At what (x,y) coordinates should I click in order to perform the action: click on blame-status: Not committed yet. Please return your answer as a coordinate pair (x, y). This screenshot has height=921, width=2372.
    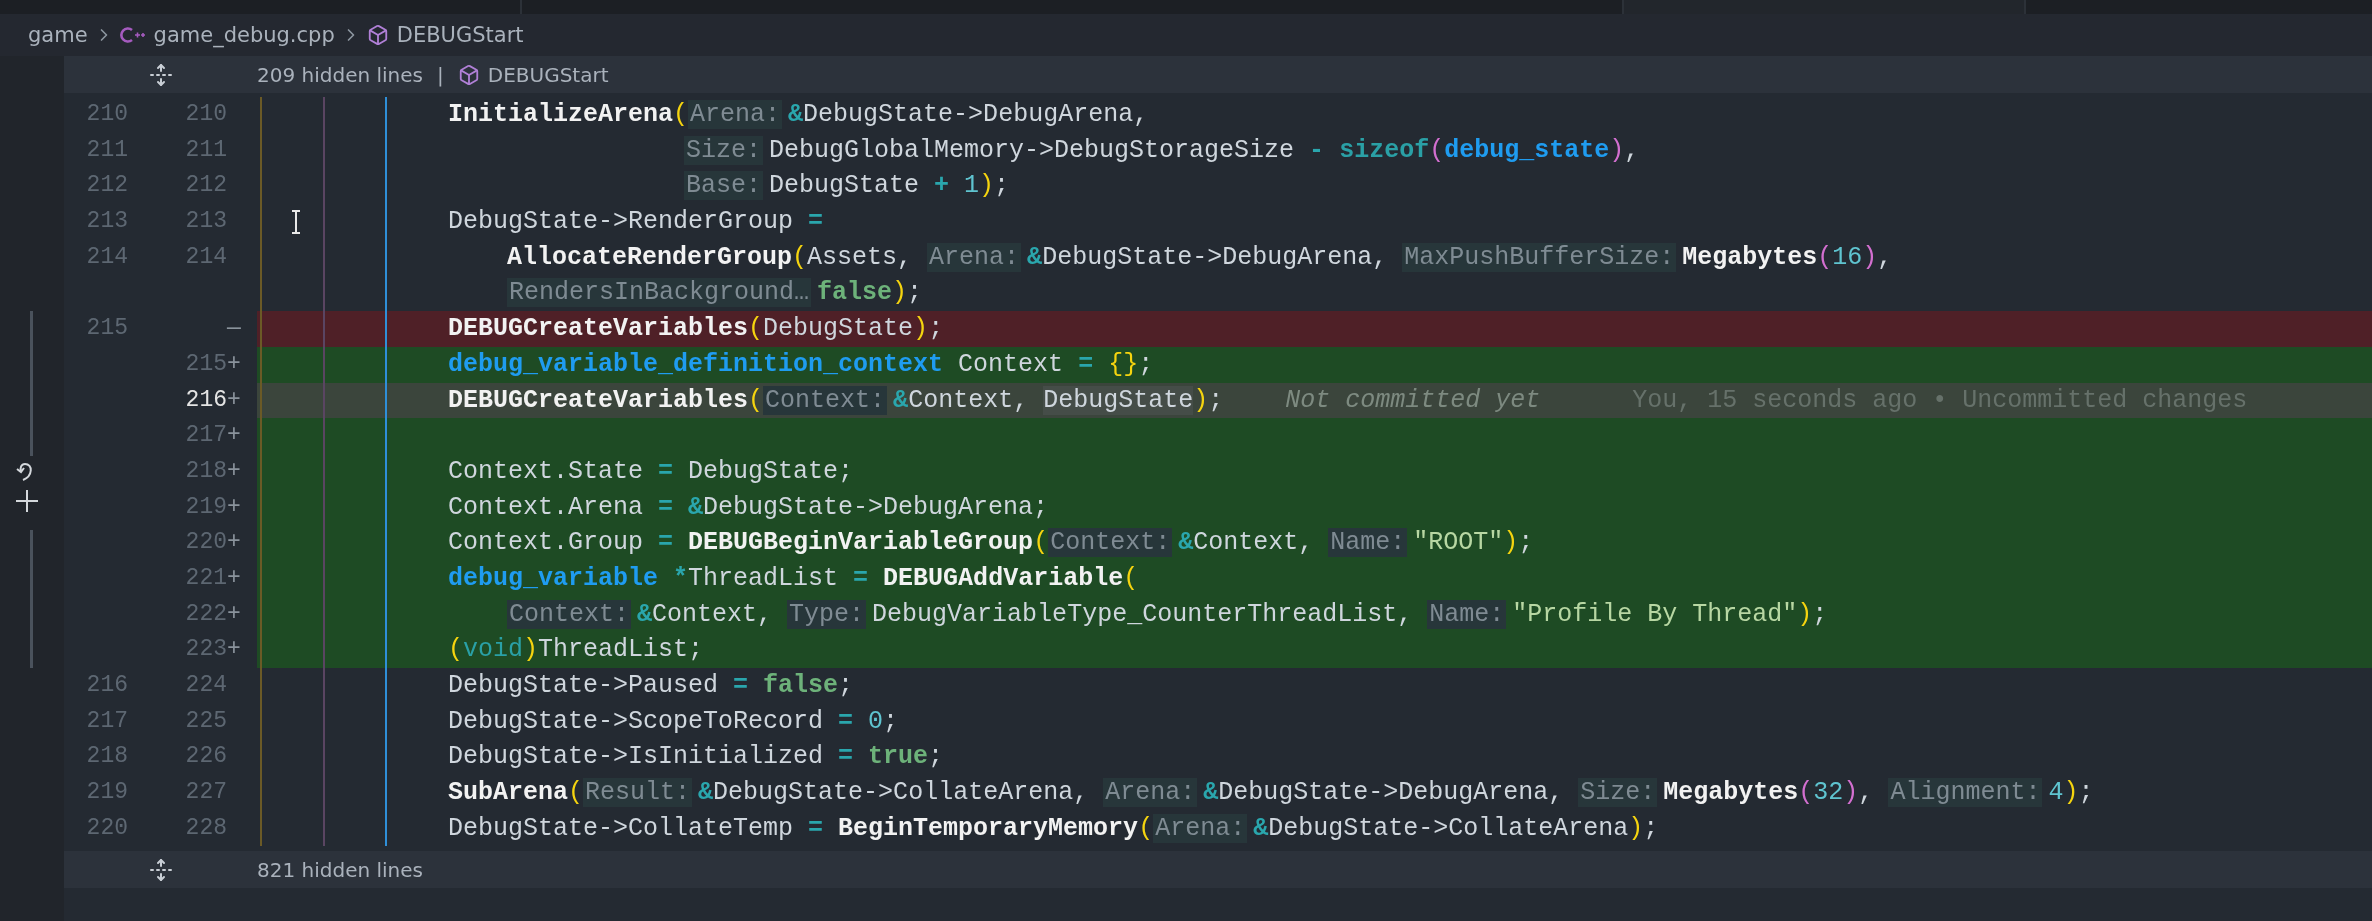
    Looking at the image, I should click on (1413, 400).